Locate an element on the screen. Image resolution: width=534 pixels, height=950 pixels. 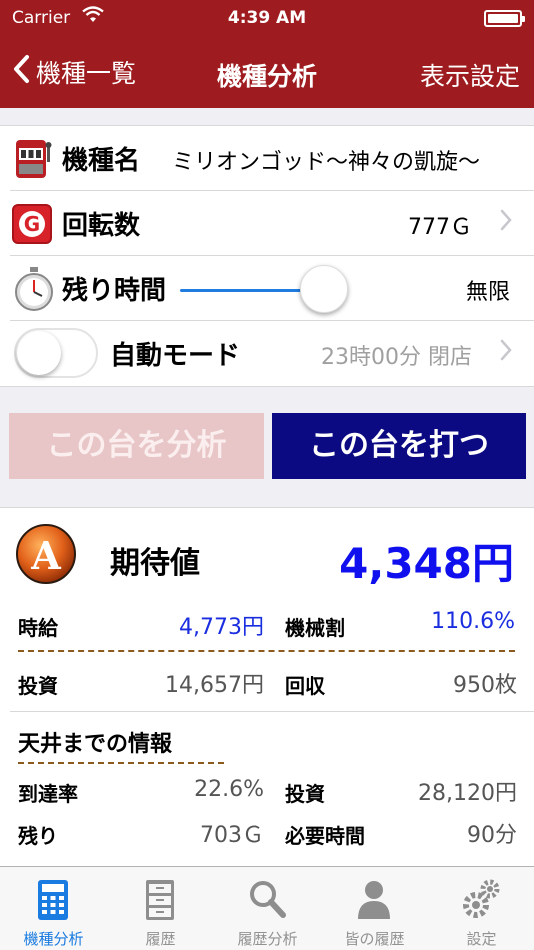
stopwatch-icon is located at coordinates (34, 289).